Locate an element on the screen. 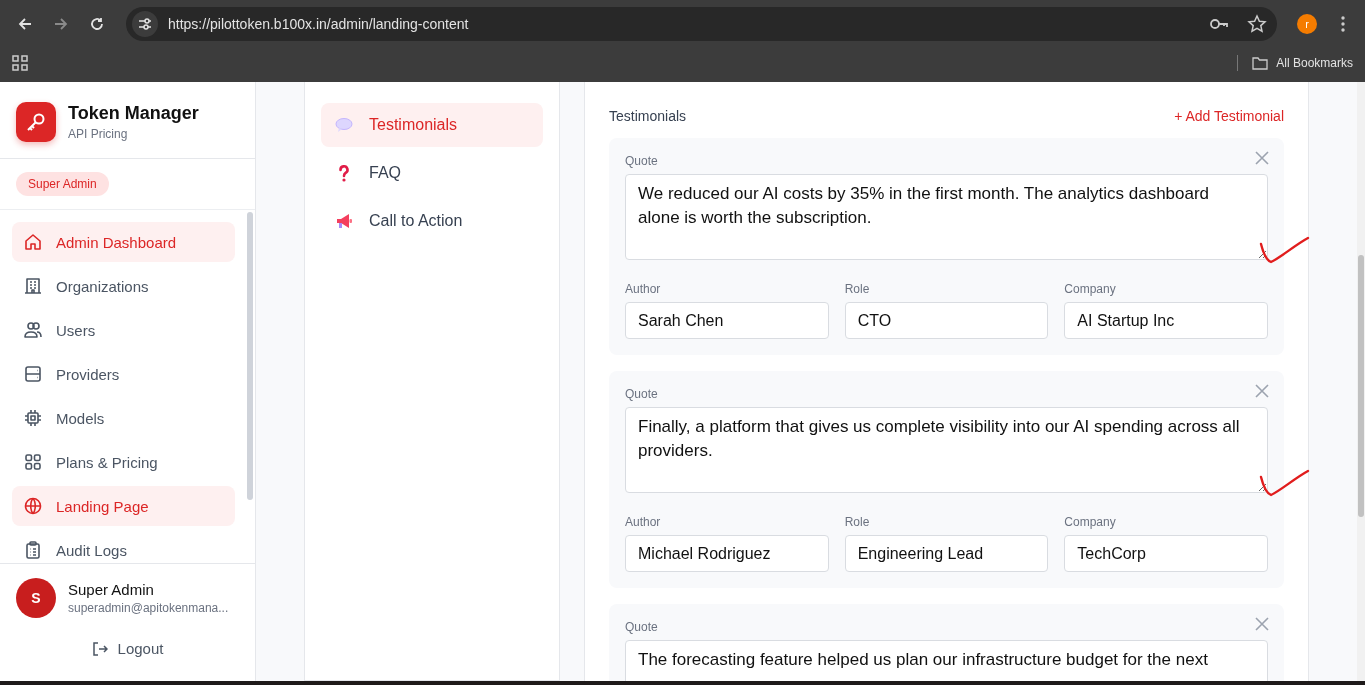 Image resolution: width=1365 pixels, height=685 pixels. megaphone-icon is located at coordinates (344, 221).